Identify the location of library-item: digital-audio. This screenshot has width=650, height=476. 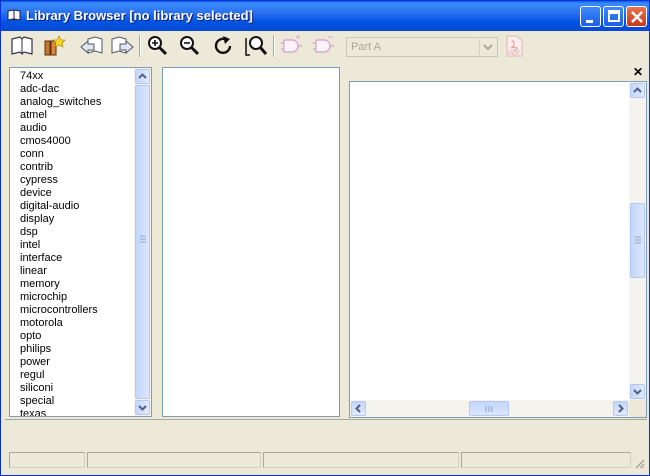
(49, 206).